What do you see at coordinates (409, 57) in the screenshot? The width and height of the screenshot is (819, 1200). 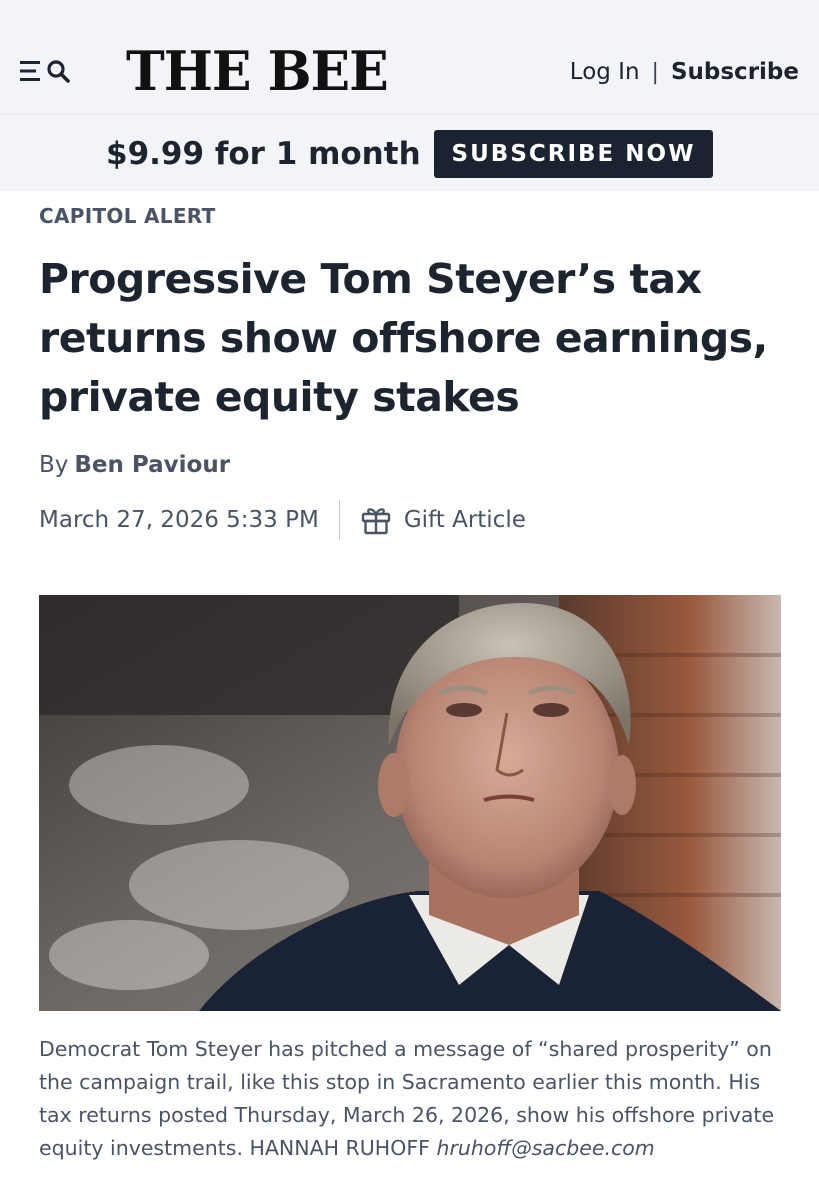 I see `site-header: THE BEE Log In | Subscribe` at bounding box center [409, 57].